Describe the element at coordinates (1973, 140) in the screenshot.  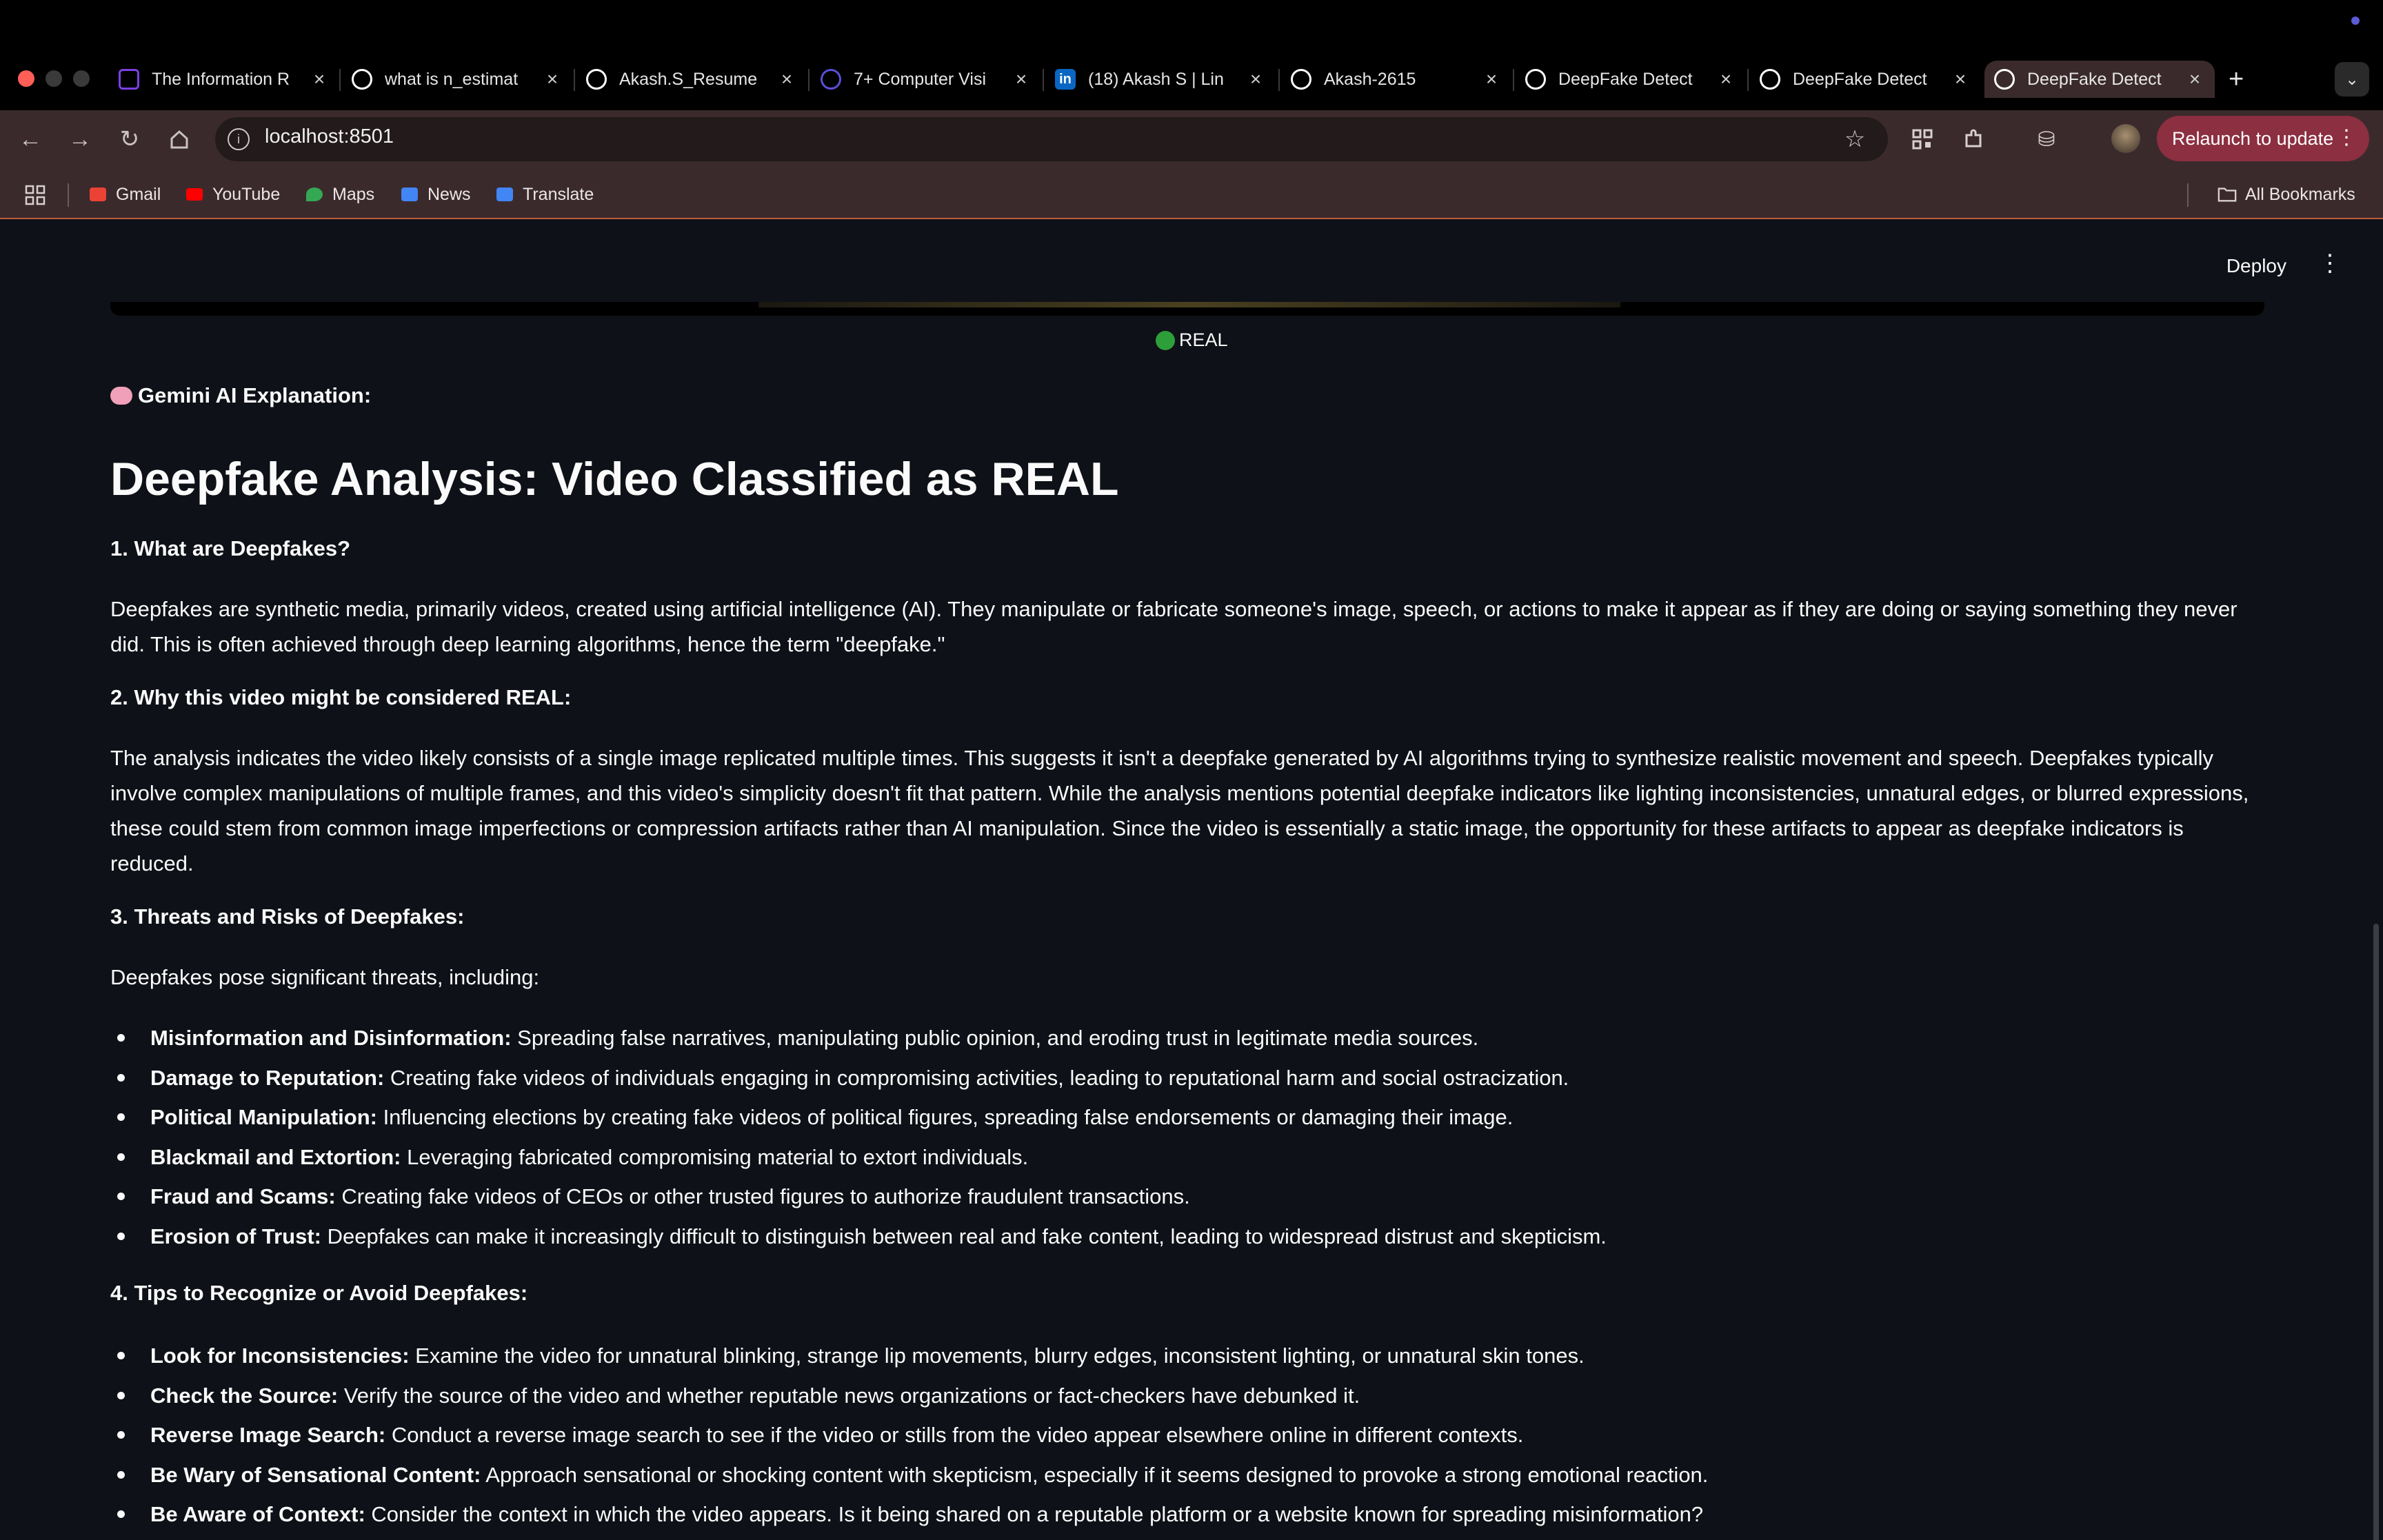
I see `extensions-icon` at that location.